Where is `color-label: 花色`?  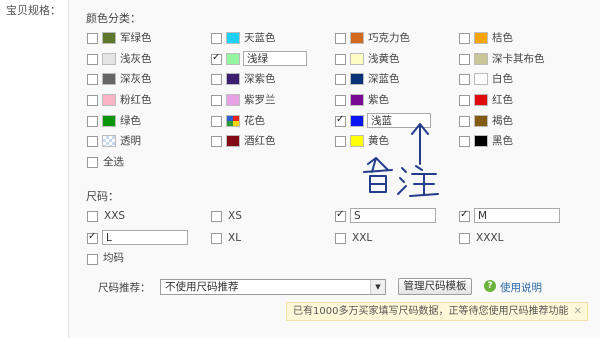 color-label: 花色 is located at coordinates (254, 121).